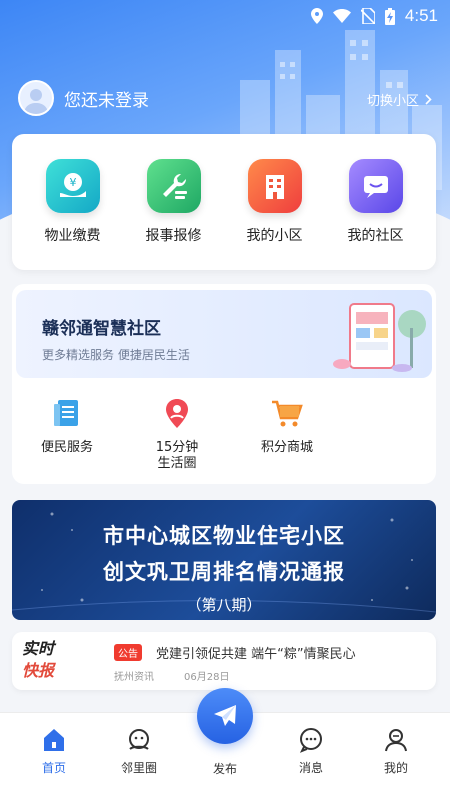 Image resolution: width=450 pixels, height=800 pixels. I want to click on wifi-icon, so click(341, 16).